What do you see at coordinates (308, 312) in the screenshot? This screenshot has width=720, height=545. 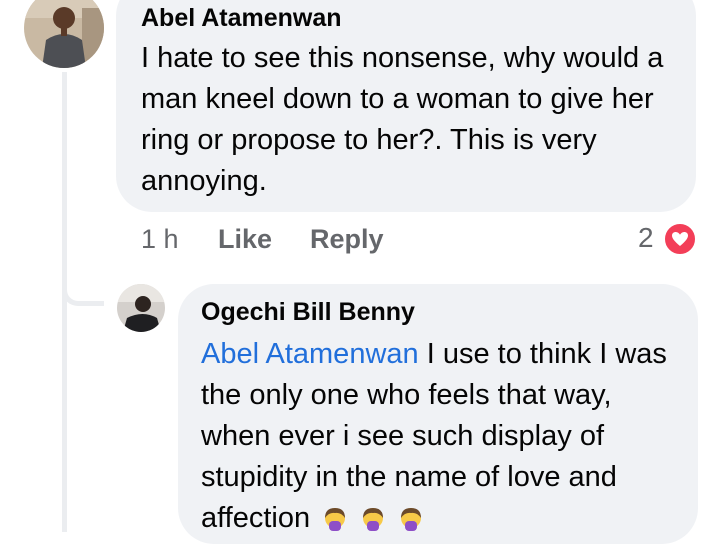 I see `reply-author-name: Ogechi Bill Benny` at bounding box center [308, 312].